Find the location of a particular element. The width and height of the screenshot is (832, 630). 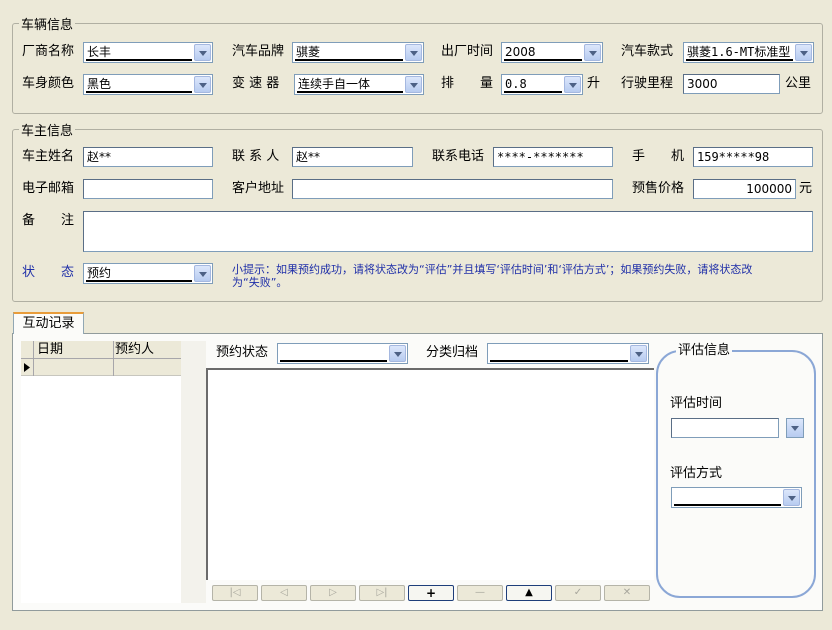

price-unit: 元 is located at coordinates (806, 188).